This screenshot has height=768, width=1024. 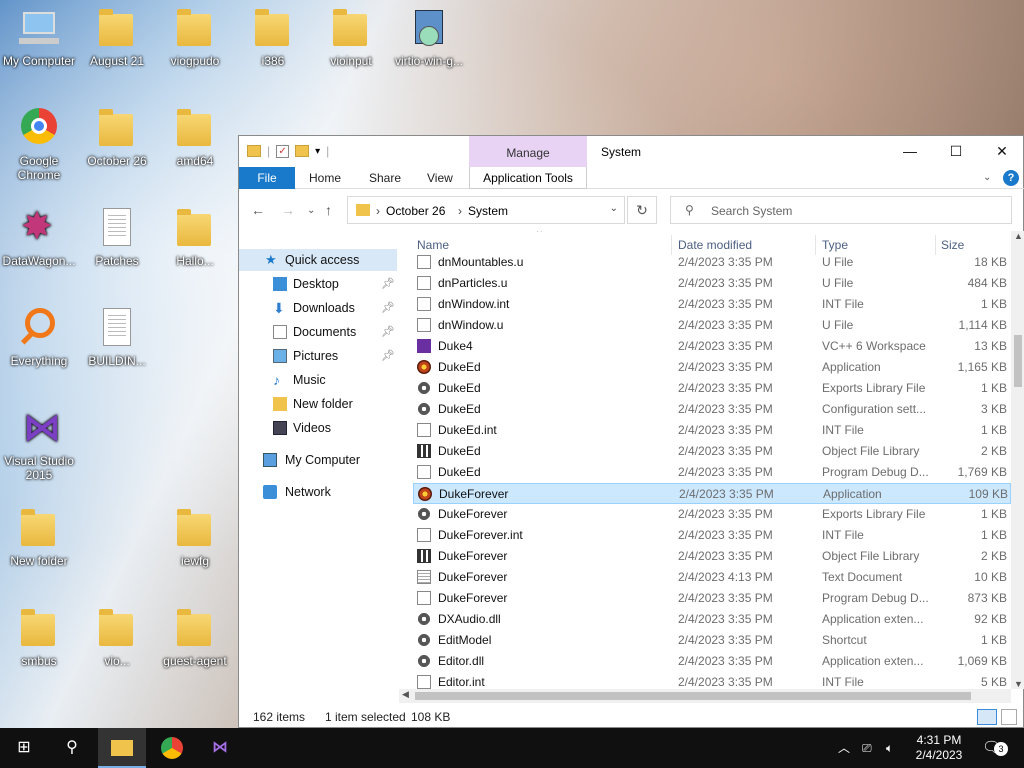 What do you see at coordinates (220, 748) in the screenshot?
I see `visual-studio-taskbar-icon: ⋈` at bounding box center [220, 748].